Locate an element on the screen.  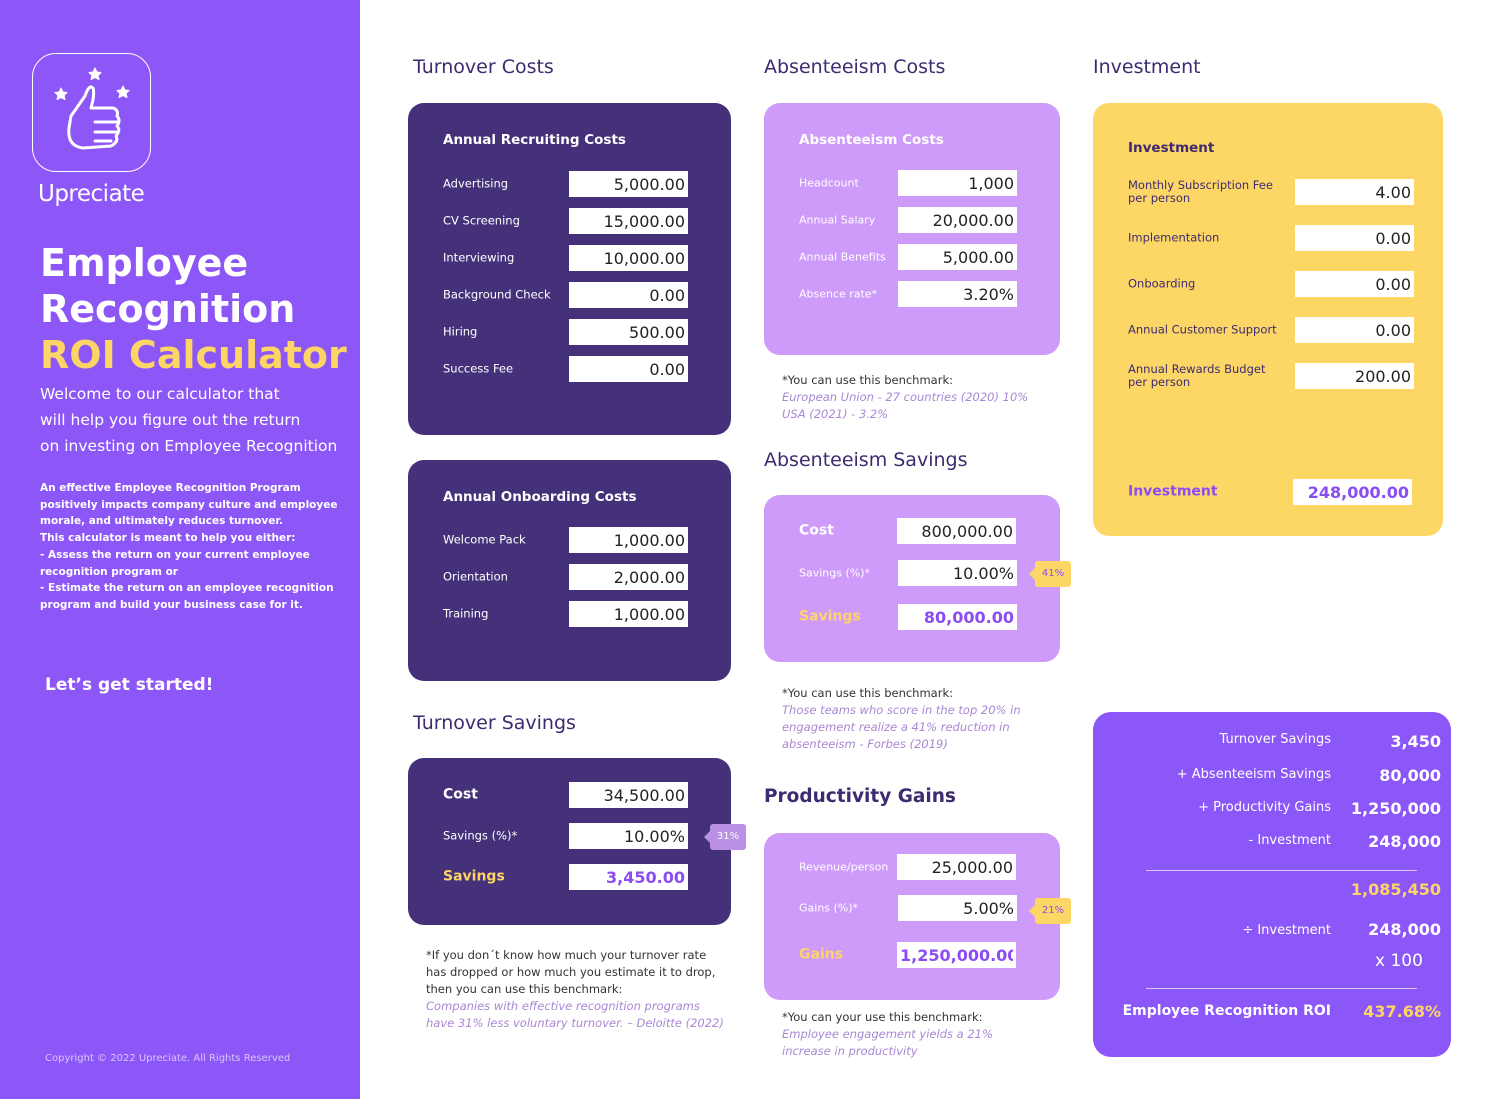
input-row: Success Fee is located at coordinates (569, 369).